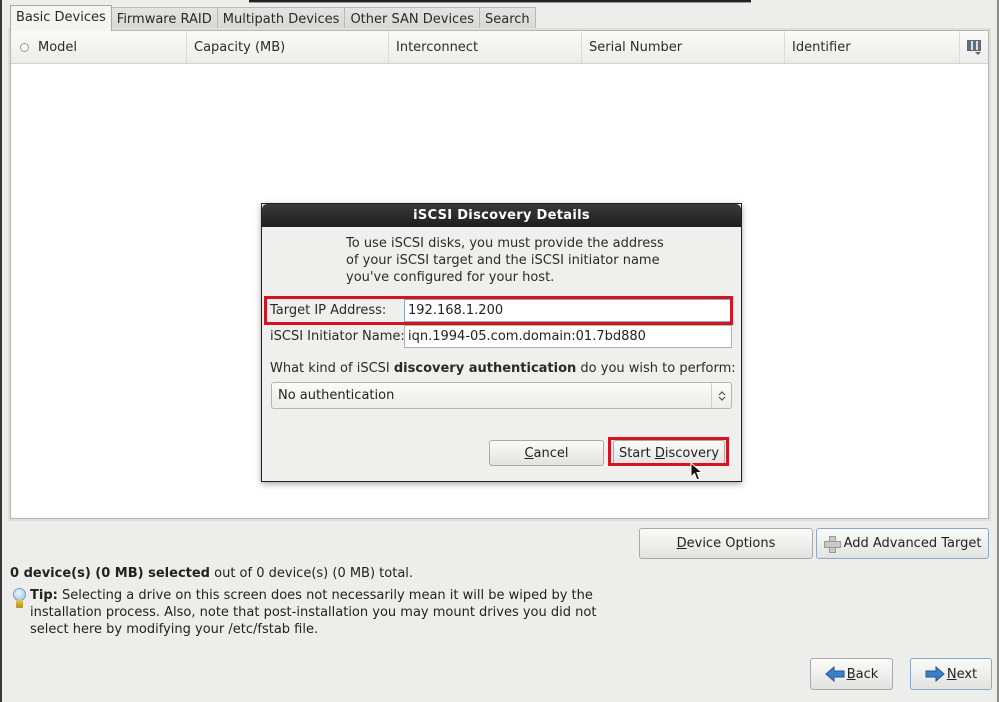 This screenshot has height=702, width=999. What do you see at coordinates (692, 453) in the screenshot?
I see `start-label-rest: iscovery` at bounding box center [692, 453].